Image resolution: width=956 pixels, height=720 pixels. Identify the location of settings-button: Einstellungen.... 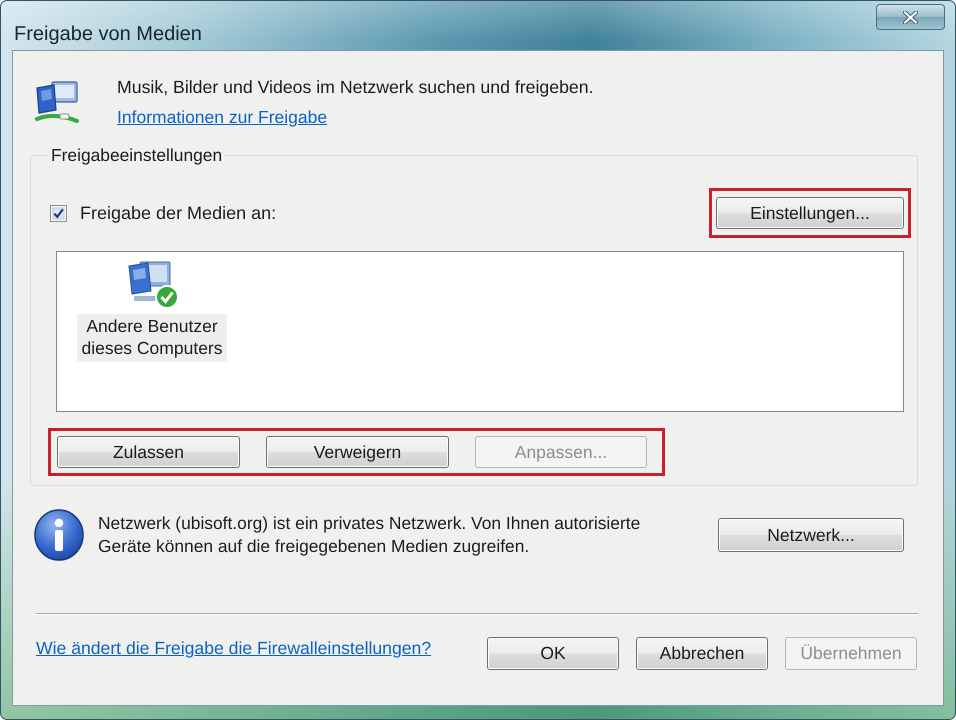
(810, 213).